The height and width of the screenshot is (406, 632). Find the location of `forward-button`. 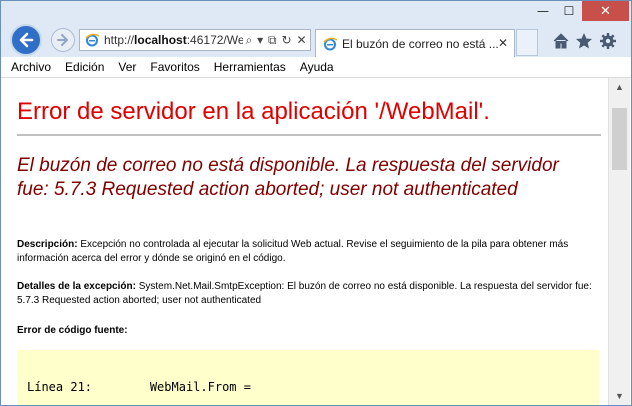

forward-button is located at coordinates (63, 40).